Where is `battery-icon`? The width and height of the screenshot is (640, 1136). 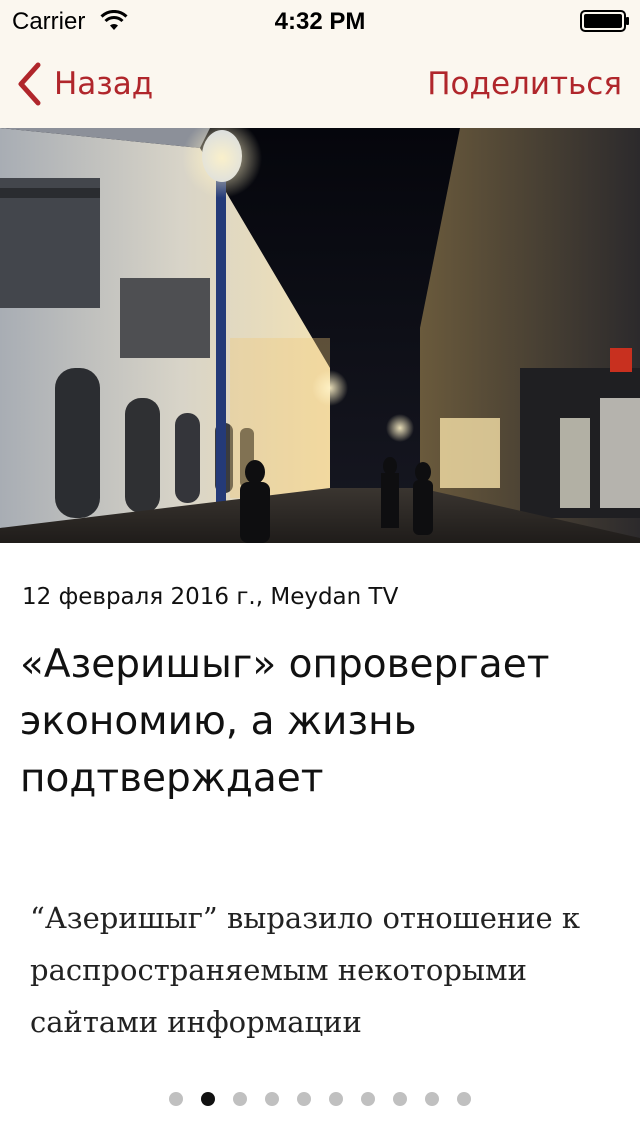 battery-icon is located at coordinates (604, 21).